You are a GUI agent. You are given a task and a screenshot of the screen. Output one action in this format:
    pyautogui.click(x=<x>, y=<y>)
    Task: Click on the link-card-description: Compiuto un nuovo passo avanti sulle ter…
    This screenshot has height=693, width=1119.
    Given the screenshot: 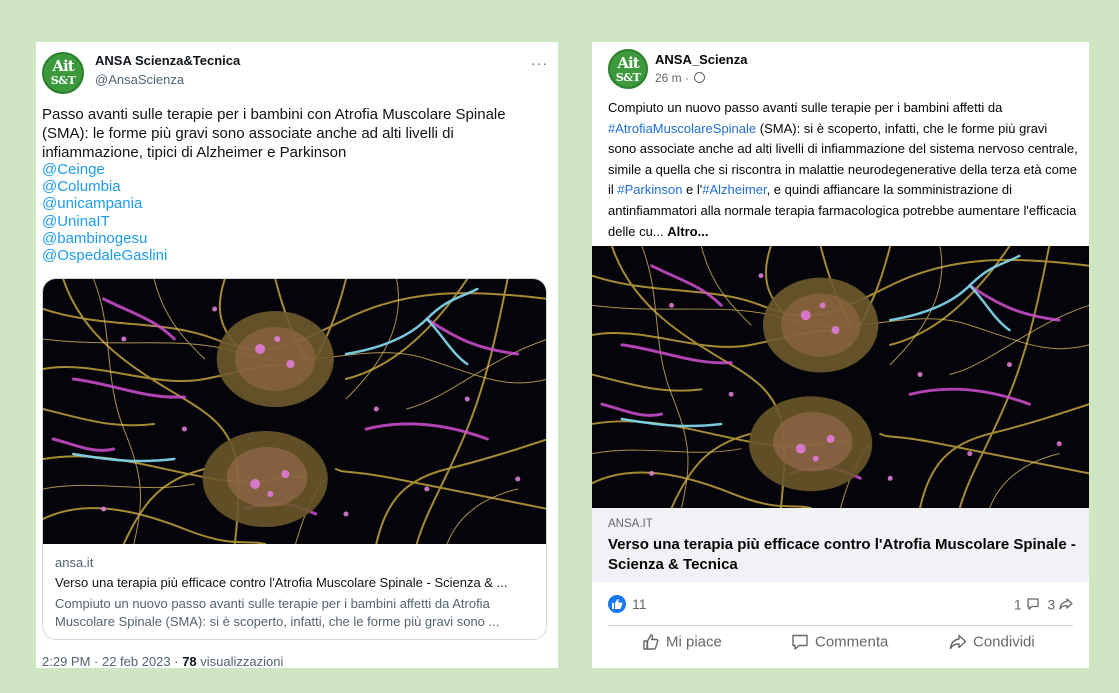 What is the action you would take?
    pyautogui.click(x=277, y=612)
    